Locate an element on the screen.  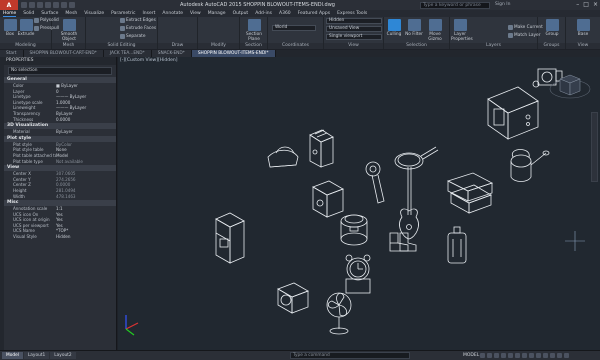
workspace-icon is located at coordinates (538, 355).